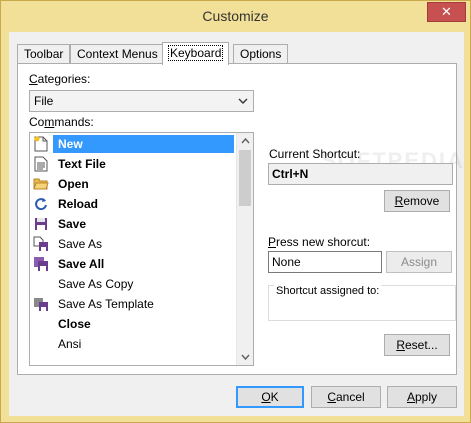 This screenshot has height=423, width=471. I want to click on command-item-reload: Reload, so click(132, 204).